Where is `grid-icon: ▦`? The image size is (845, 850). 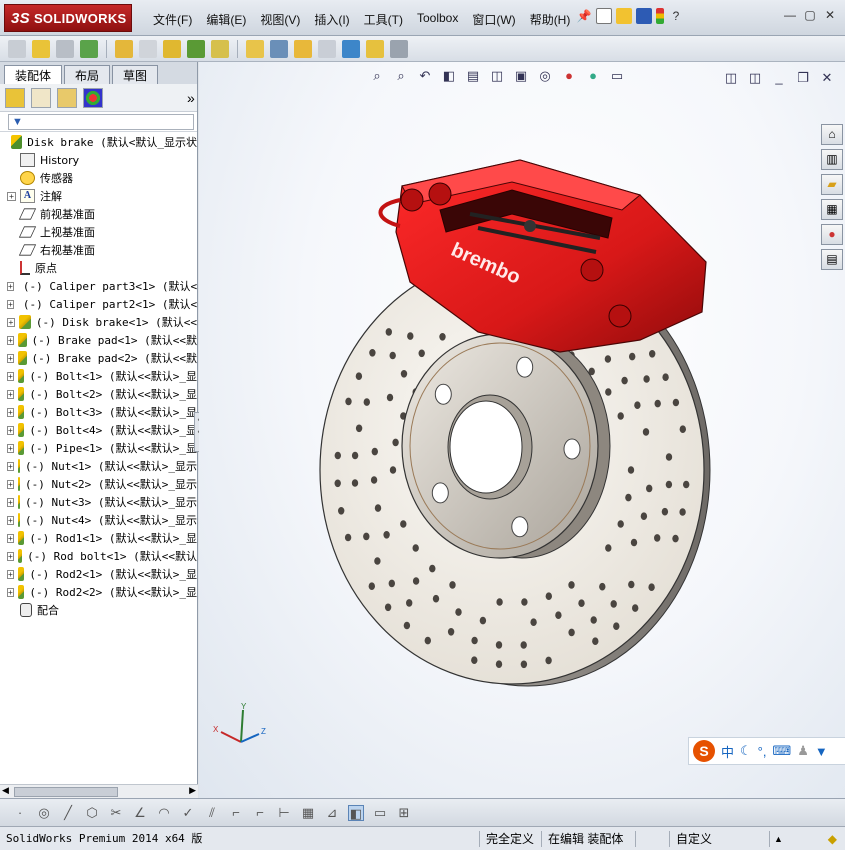
grid-icon: ▦ is located at coordinates (308, 813).